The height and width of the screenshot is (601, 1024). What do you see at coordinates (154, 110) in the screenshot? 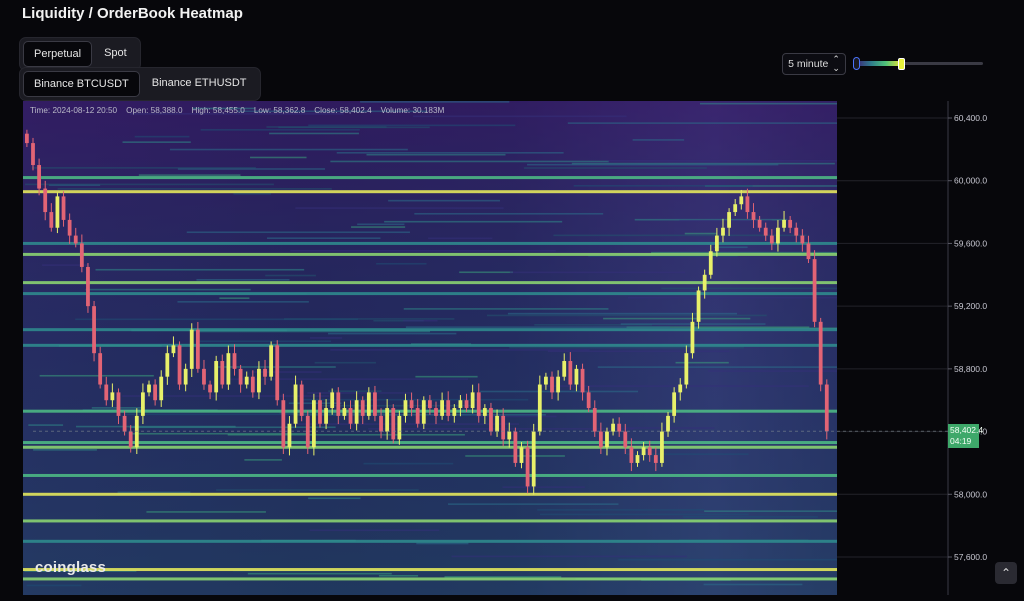
I see `ohlc-open: Open: 58,388.0` at bounding box center [154, 110].